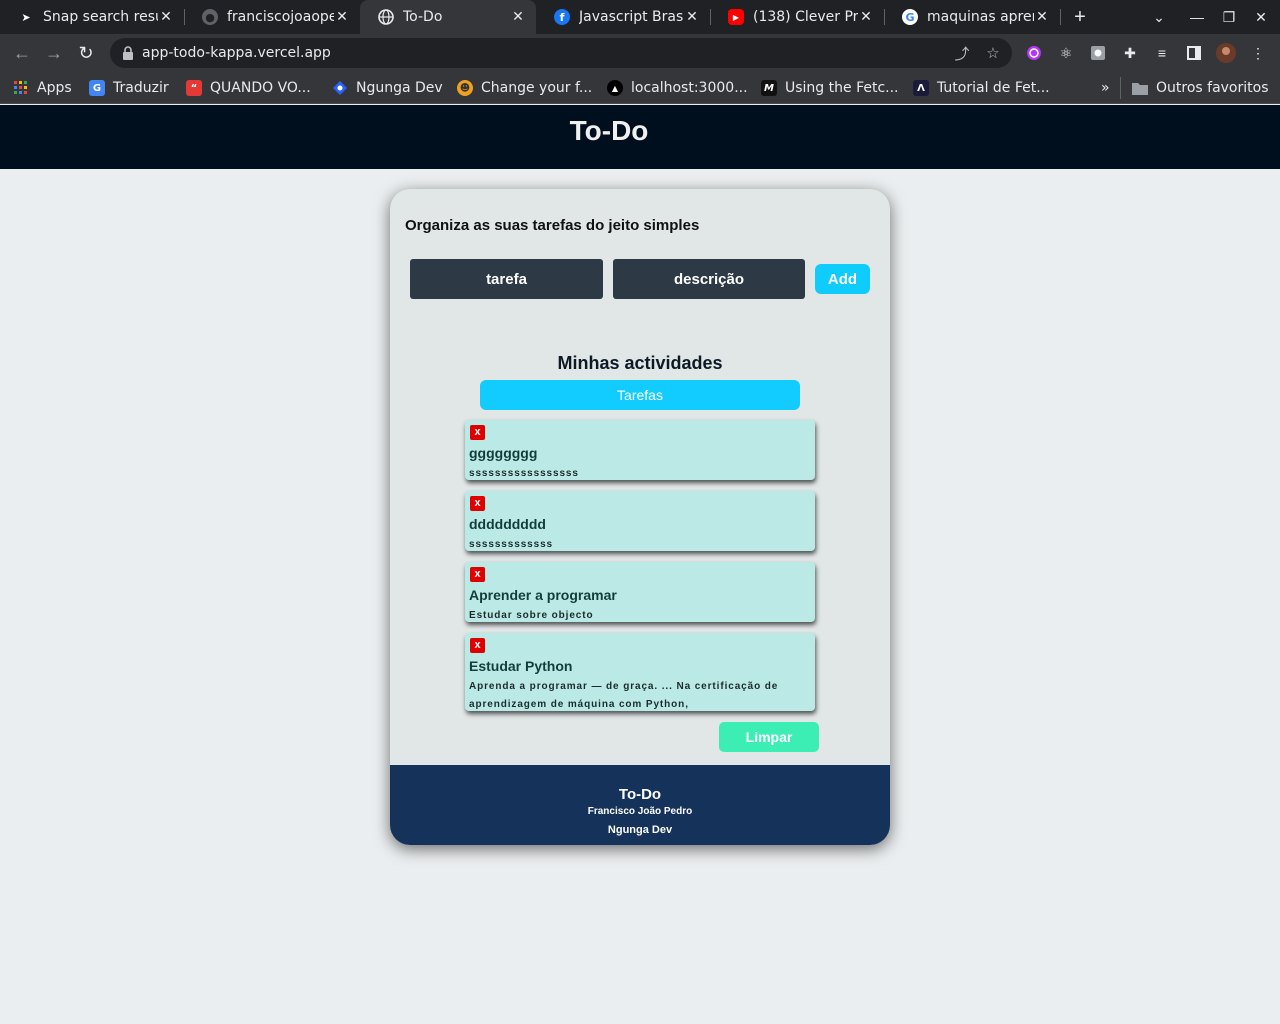 The width and height of the screenshot is (1280, 1024). Describe the element at coordinates (615, 88) in the screenshot. I see `triangle-icon: ▲` at that location.